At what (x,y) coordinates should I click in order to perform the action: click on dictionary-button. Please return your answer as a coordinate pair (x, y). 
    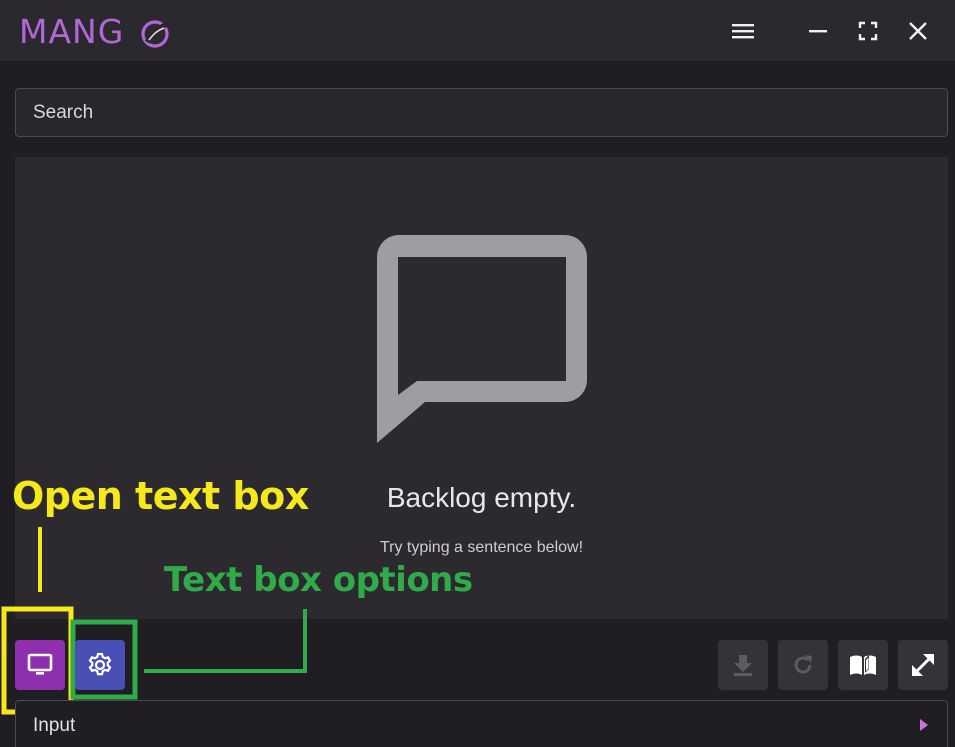
    Looking at the image, I should click on (863, 665).